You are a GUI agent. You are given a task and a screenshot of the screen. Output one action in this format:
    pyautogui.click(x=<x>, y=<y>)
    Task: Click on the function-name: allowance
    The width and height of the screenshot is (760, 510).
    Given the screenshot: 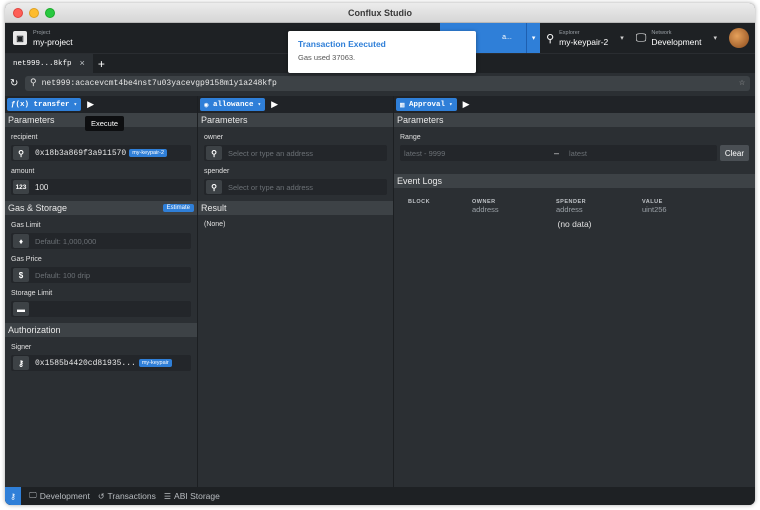 What is the action you would take?
    pyautogui.click(x=233, y=104)
    